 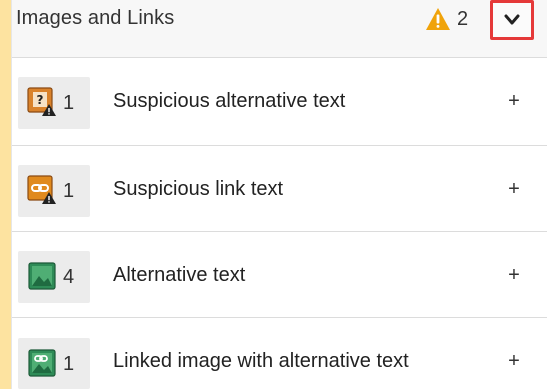 What do you see at coordinates (261, 361) in the screenshot?
I see `issue-label: Linked image with alternative text` at bounding box center [261, 361].